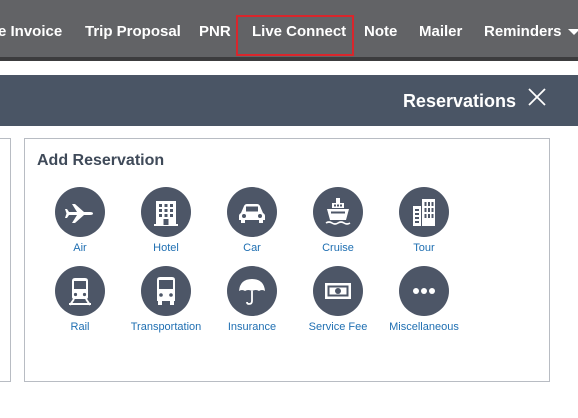 Image resolution: width=578 pixels, height=418 pixels. I want to click on tile-cruise: Cruise, so click(338, 220).